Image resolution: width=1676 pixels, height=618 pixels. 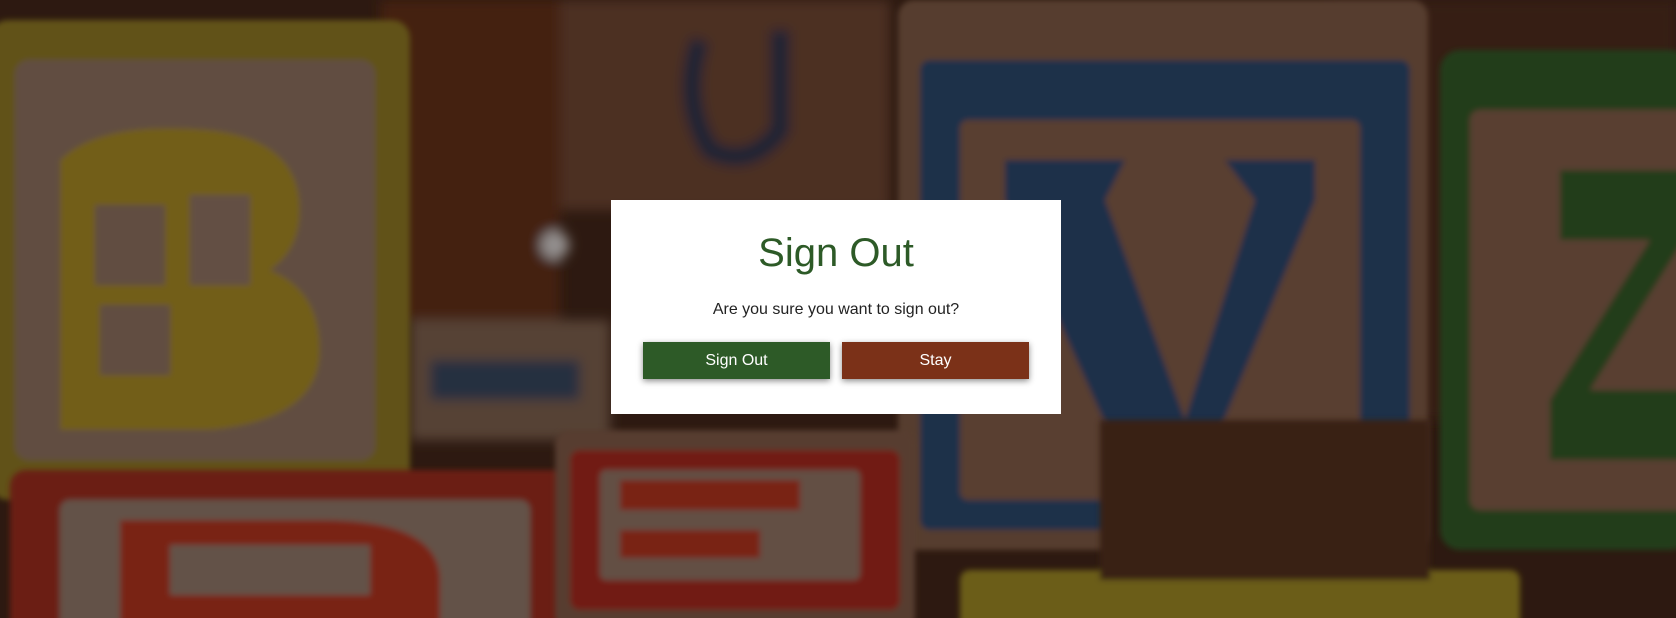 I want to click on dialog-message: Are you sure you want to sign out?, so click(x=836, y=309).